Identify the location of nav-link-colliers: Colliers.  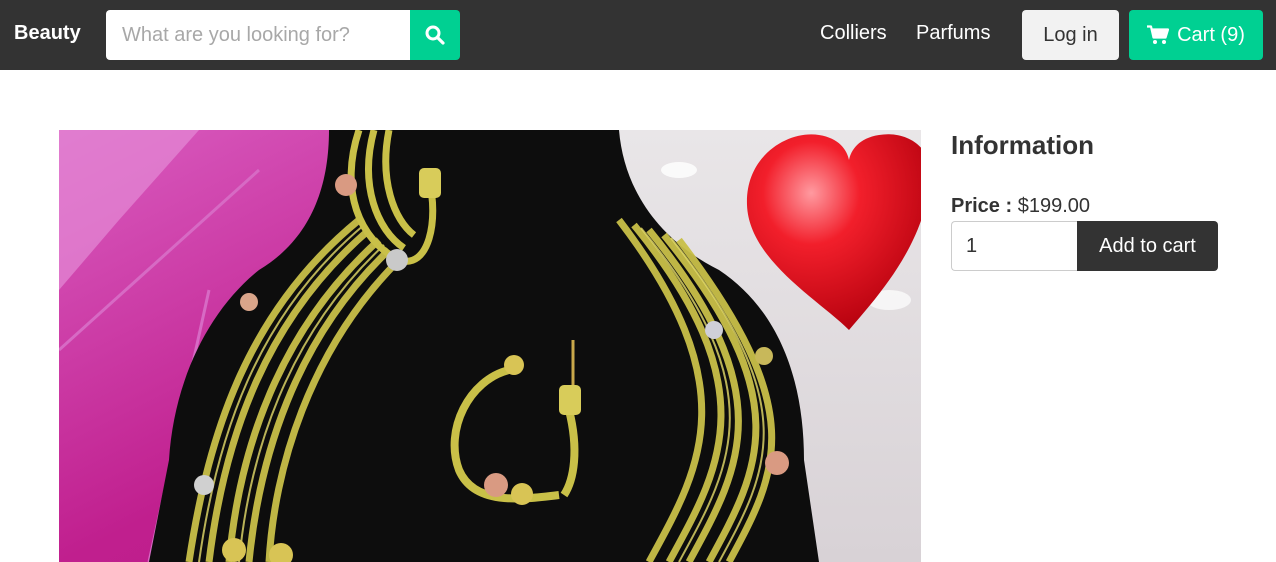
(853, 33).